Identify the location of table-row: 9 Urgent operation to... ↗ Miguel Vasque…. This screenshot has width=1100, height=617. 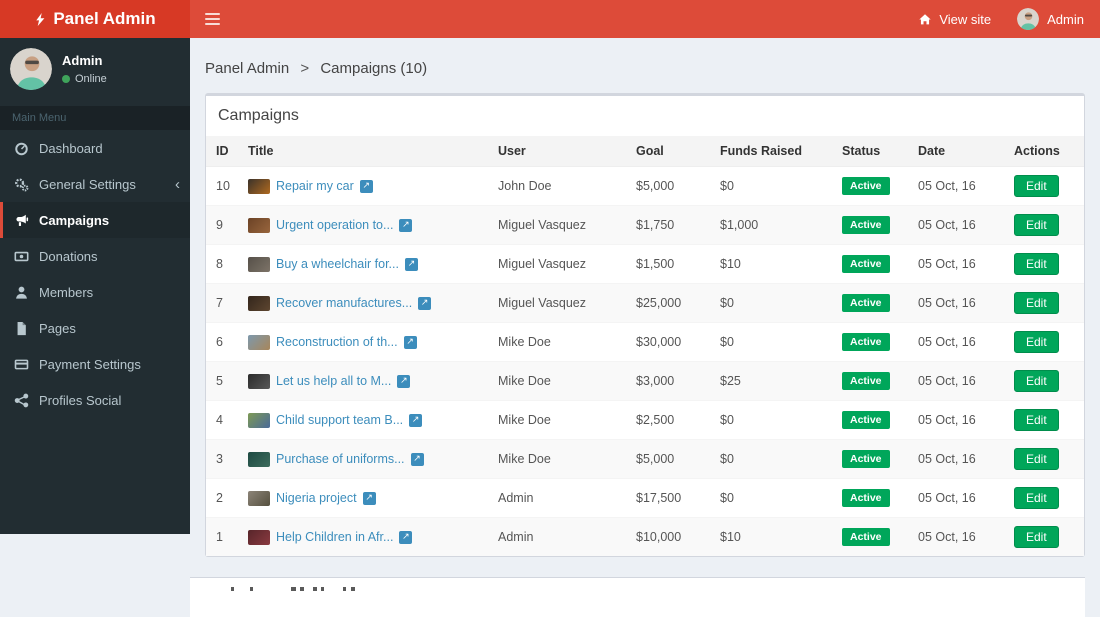
(645, 225).